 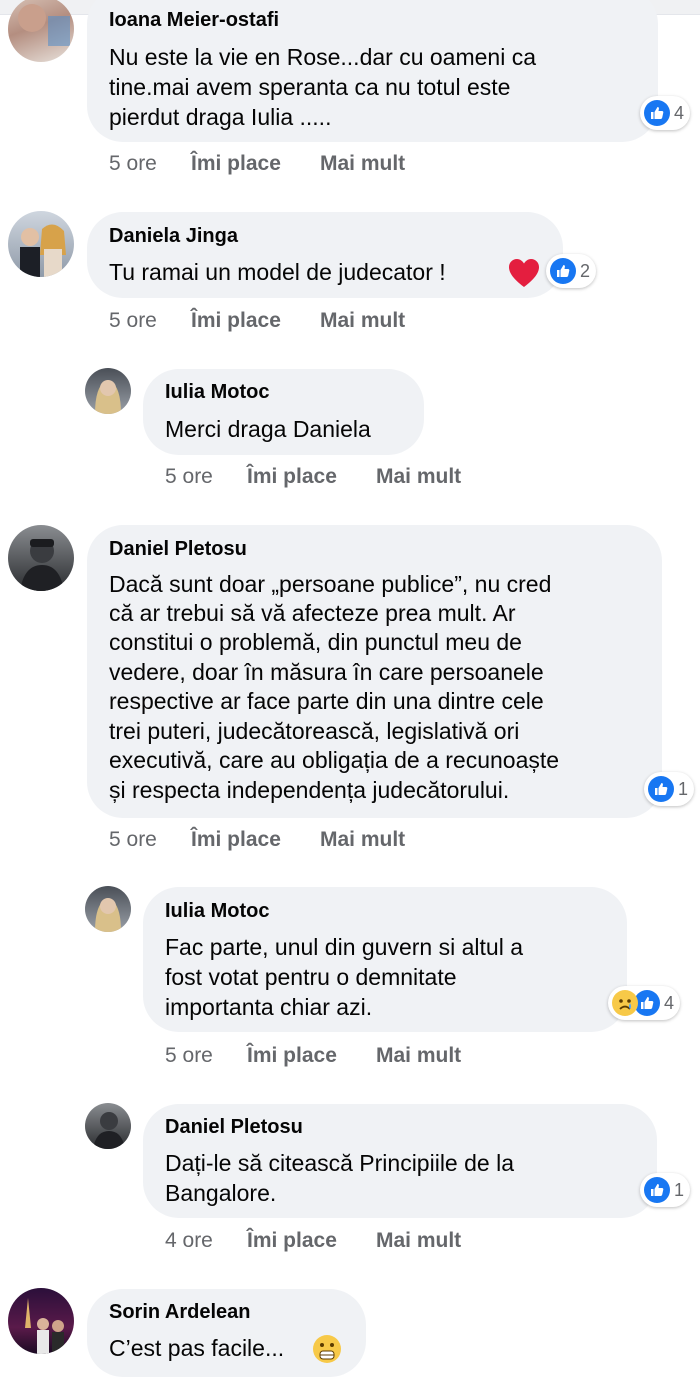 What do you see at coordinates (268, 429) in the screenshot?
I see `comment-text-line: Merci draga Daniela` at bounding box center [268, 429].